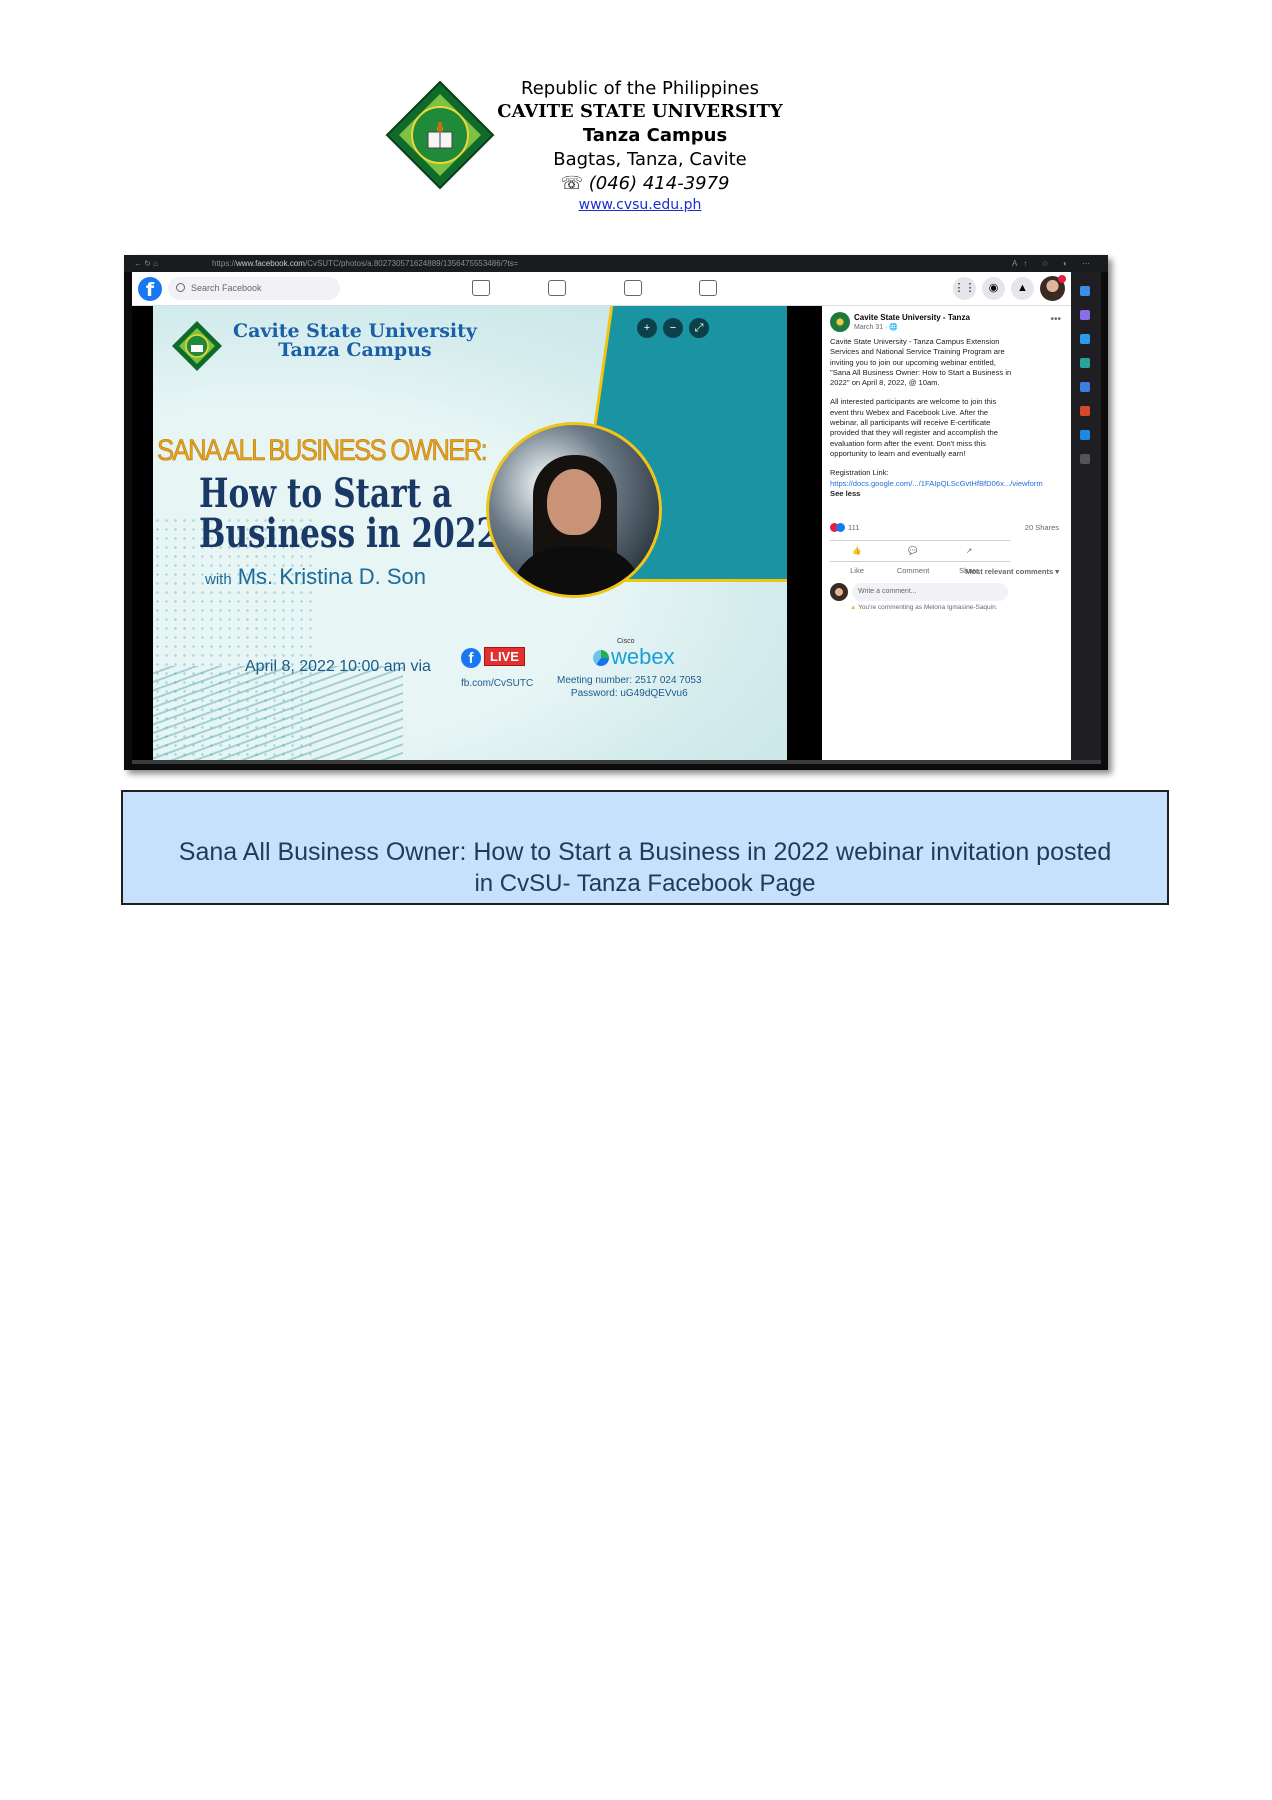 The image size is (1272, 1800). What do you see at coordinates (471, 658) in the screenshot?
I see `facebook-live-logo-icon: f` at bounding box center [471, 658].